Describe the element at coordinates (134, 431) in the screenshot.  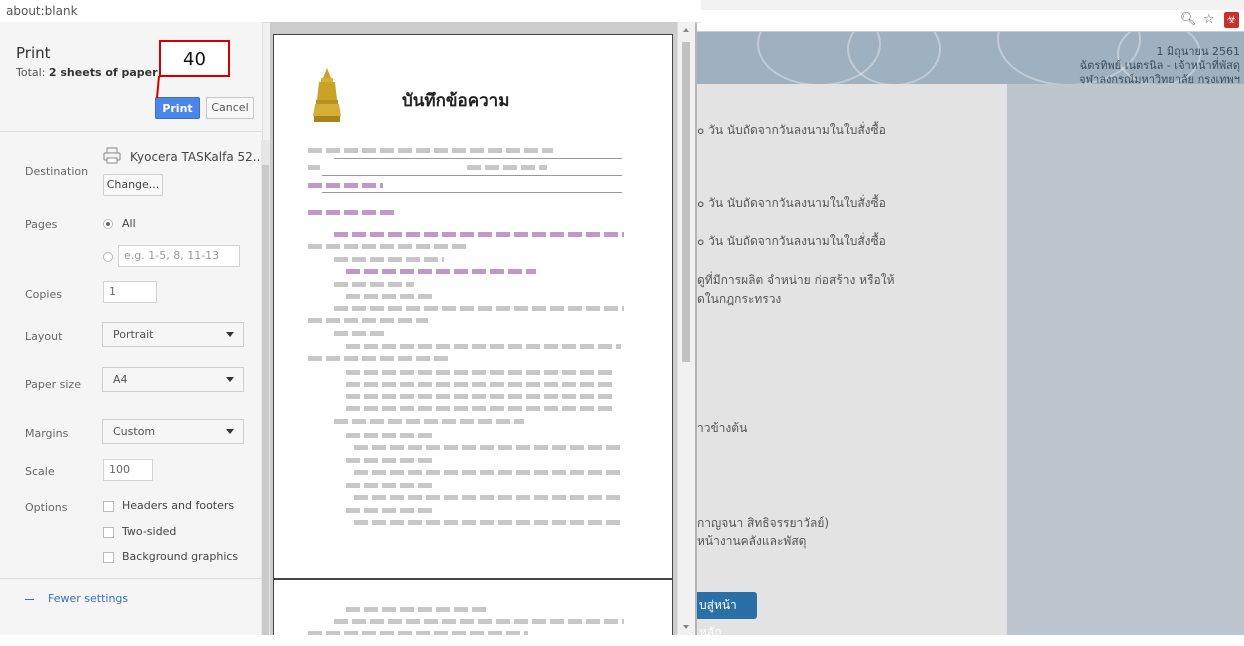
I see `margins-value: Custom` at that location.